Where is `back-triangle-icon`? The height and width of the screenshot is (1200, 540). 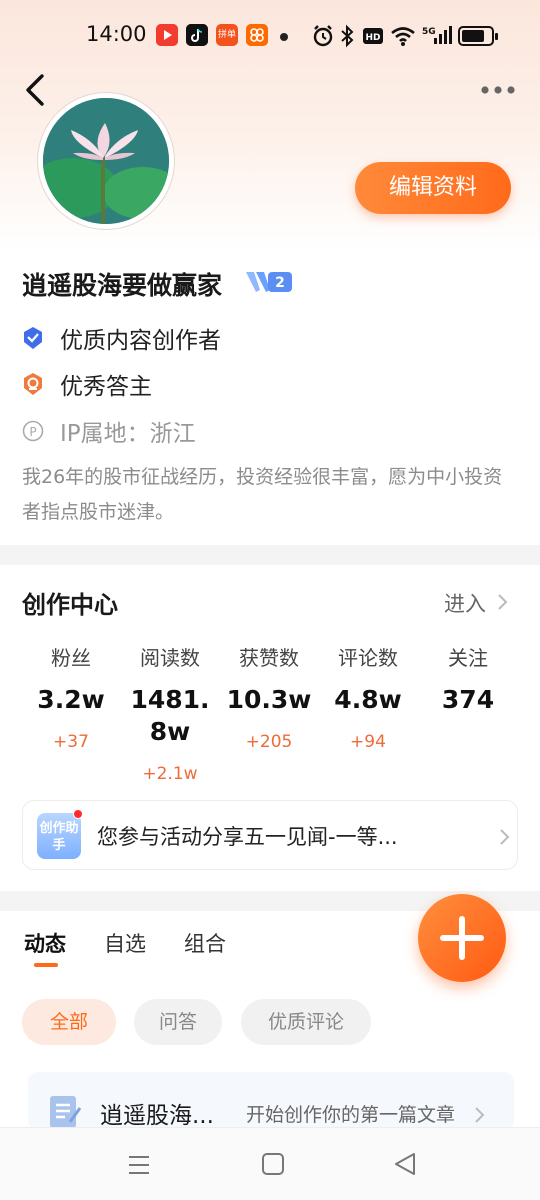
back-triangle-icon is located at coordinates (405, 1164).